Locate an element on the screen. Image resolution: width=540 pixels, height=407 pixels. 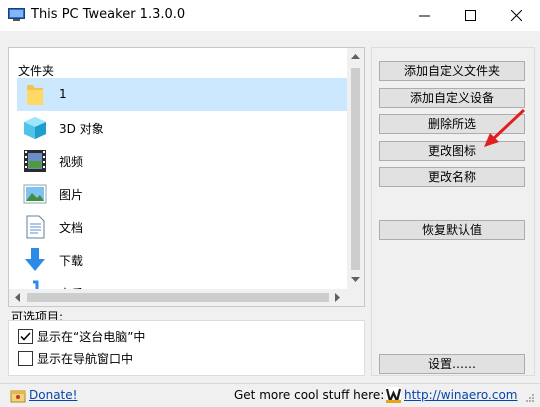
rename-button: 更改名称 is located at coordinates (452, 177).